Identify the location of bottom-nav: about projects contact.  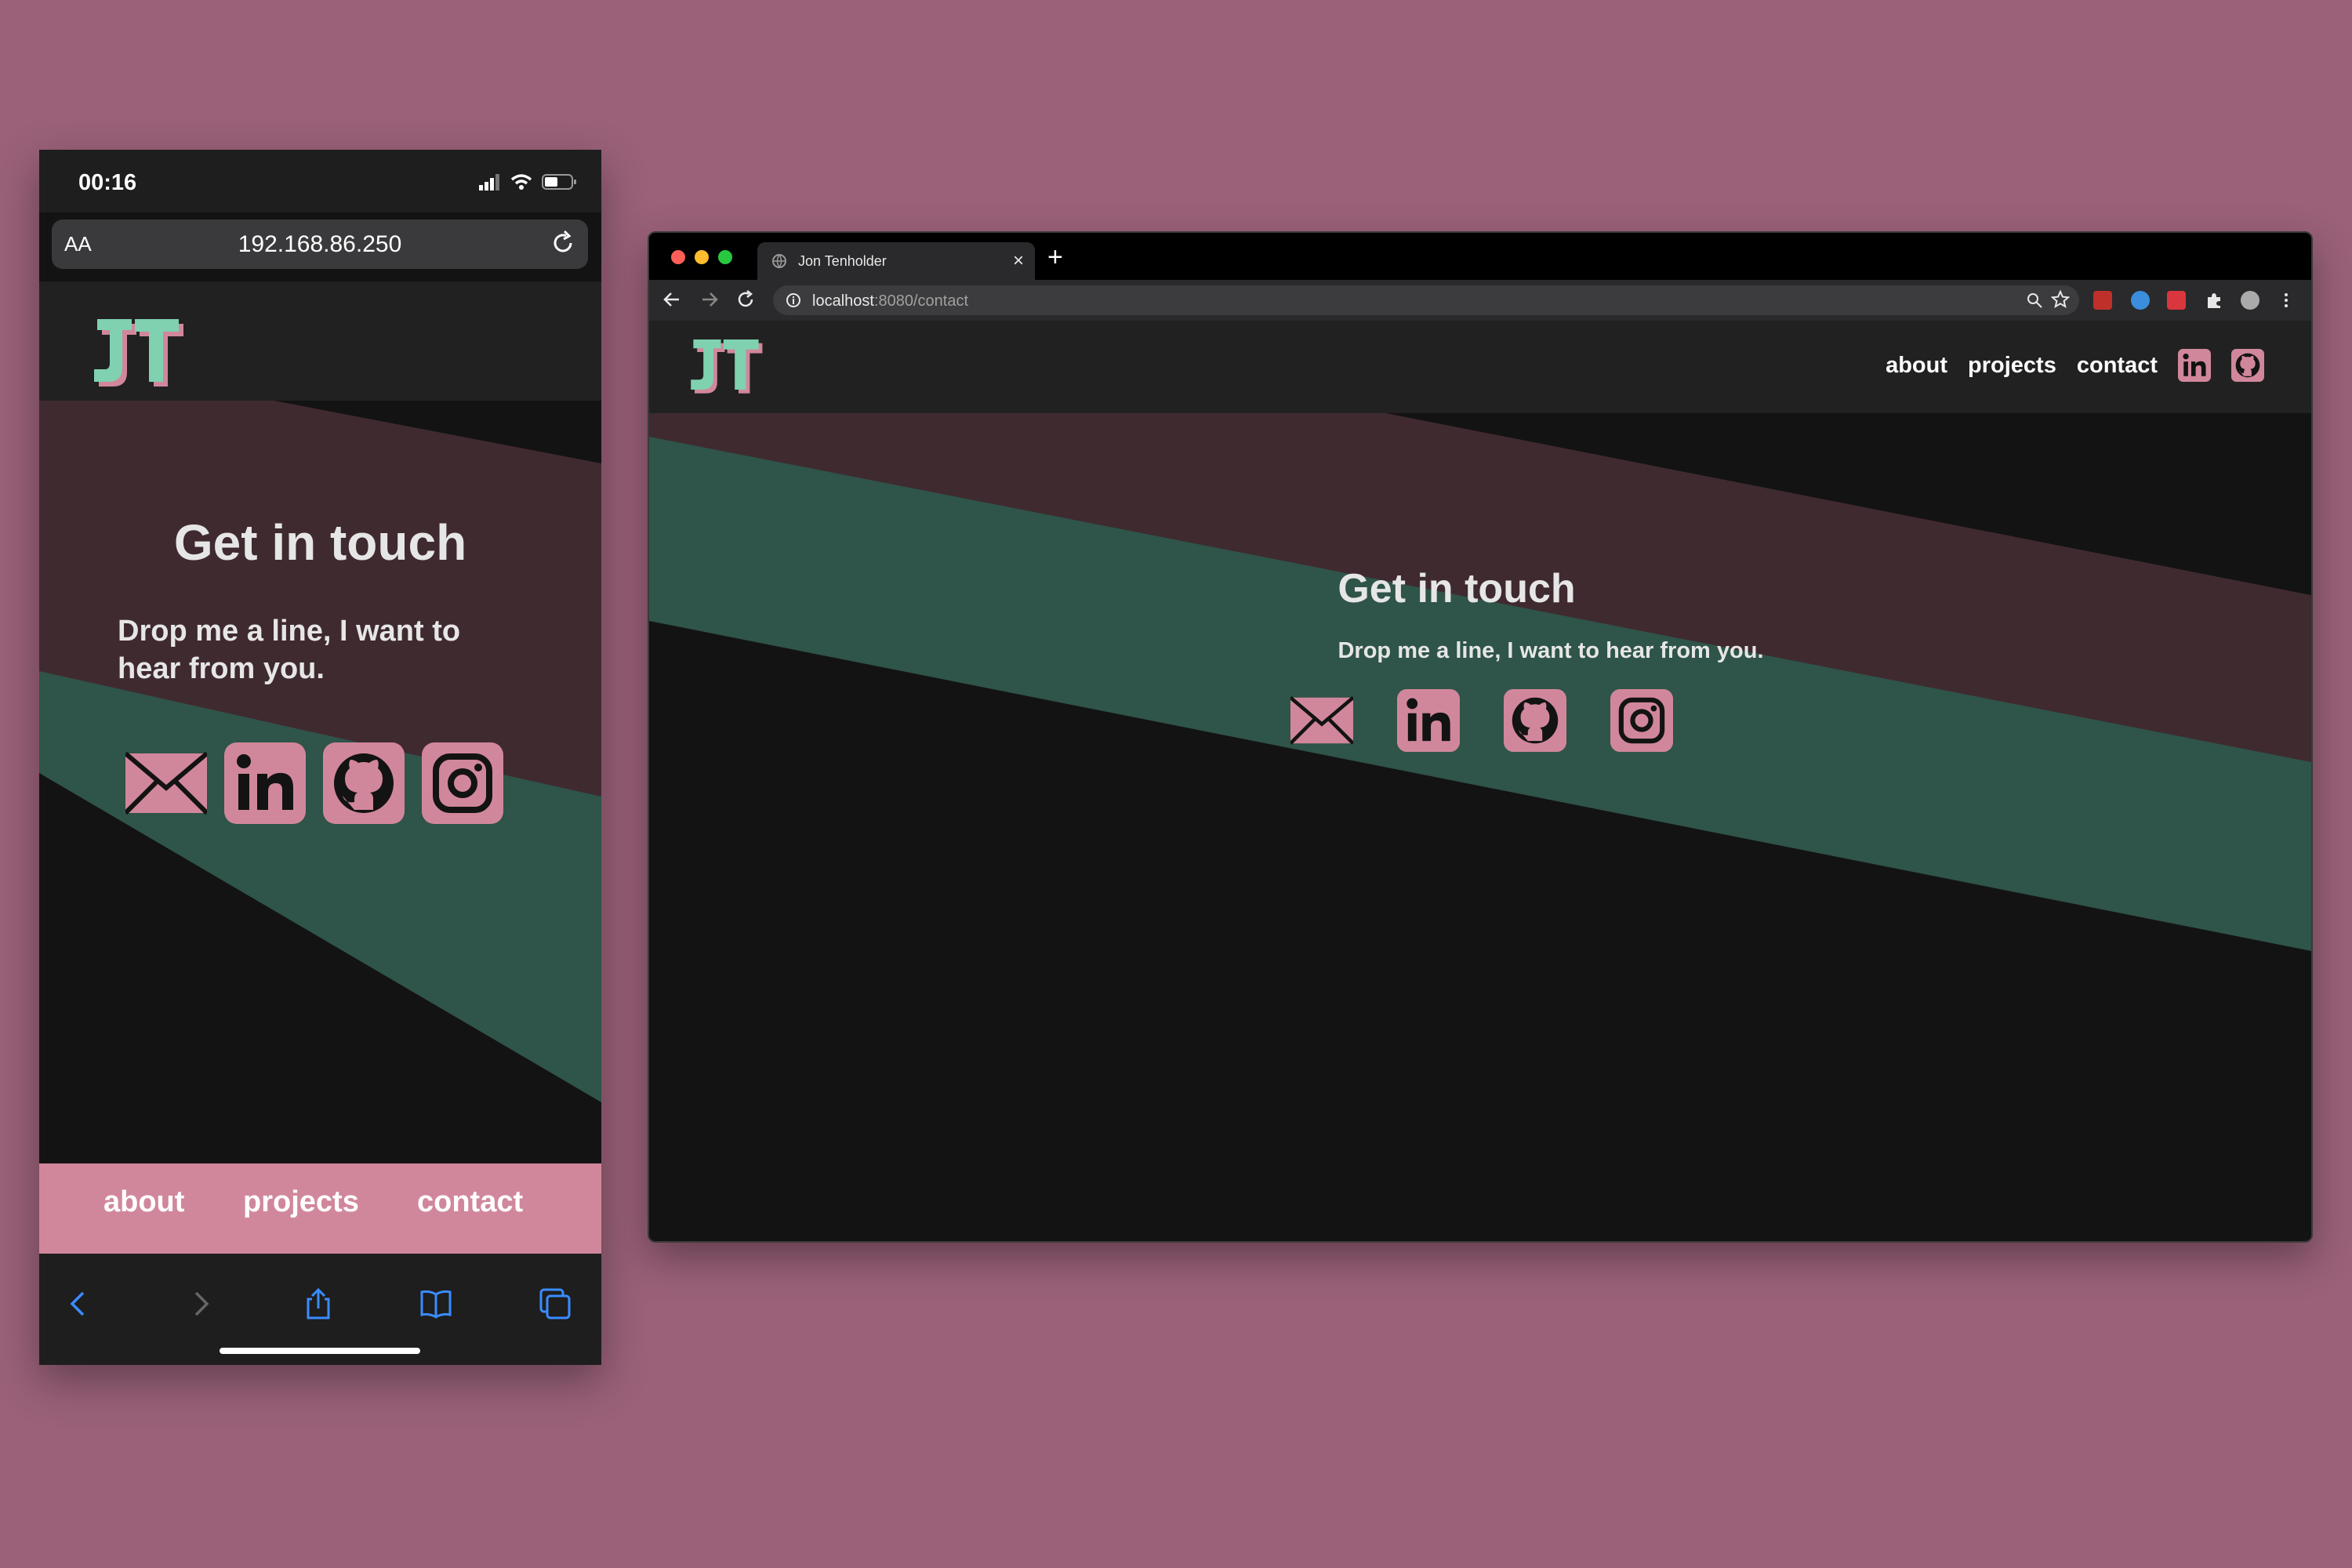
(320, 1208).